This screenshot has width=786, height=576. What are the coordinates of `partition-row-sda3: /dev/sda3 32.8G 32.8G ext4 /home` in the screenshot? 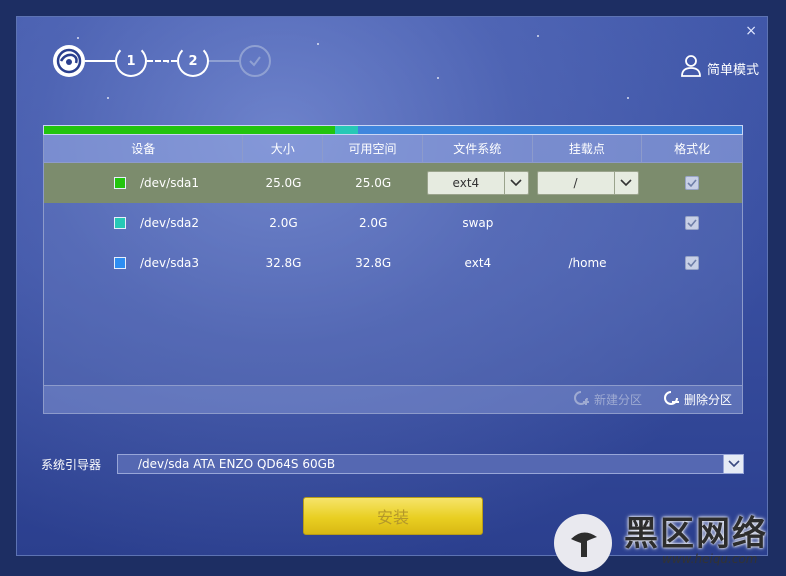 It's located at (393, 263).